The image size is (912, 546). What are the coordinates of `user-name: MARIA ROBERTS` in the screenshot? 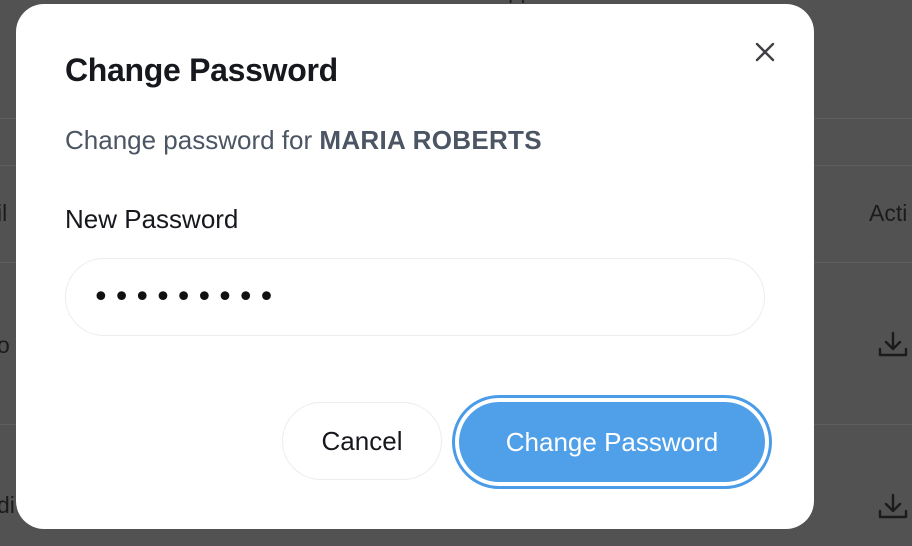 It's located at (430, 140).